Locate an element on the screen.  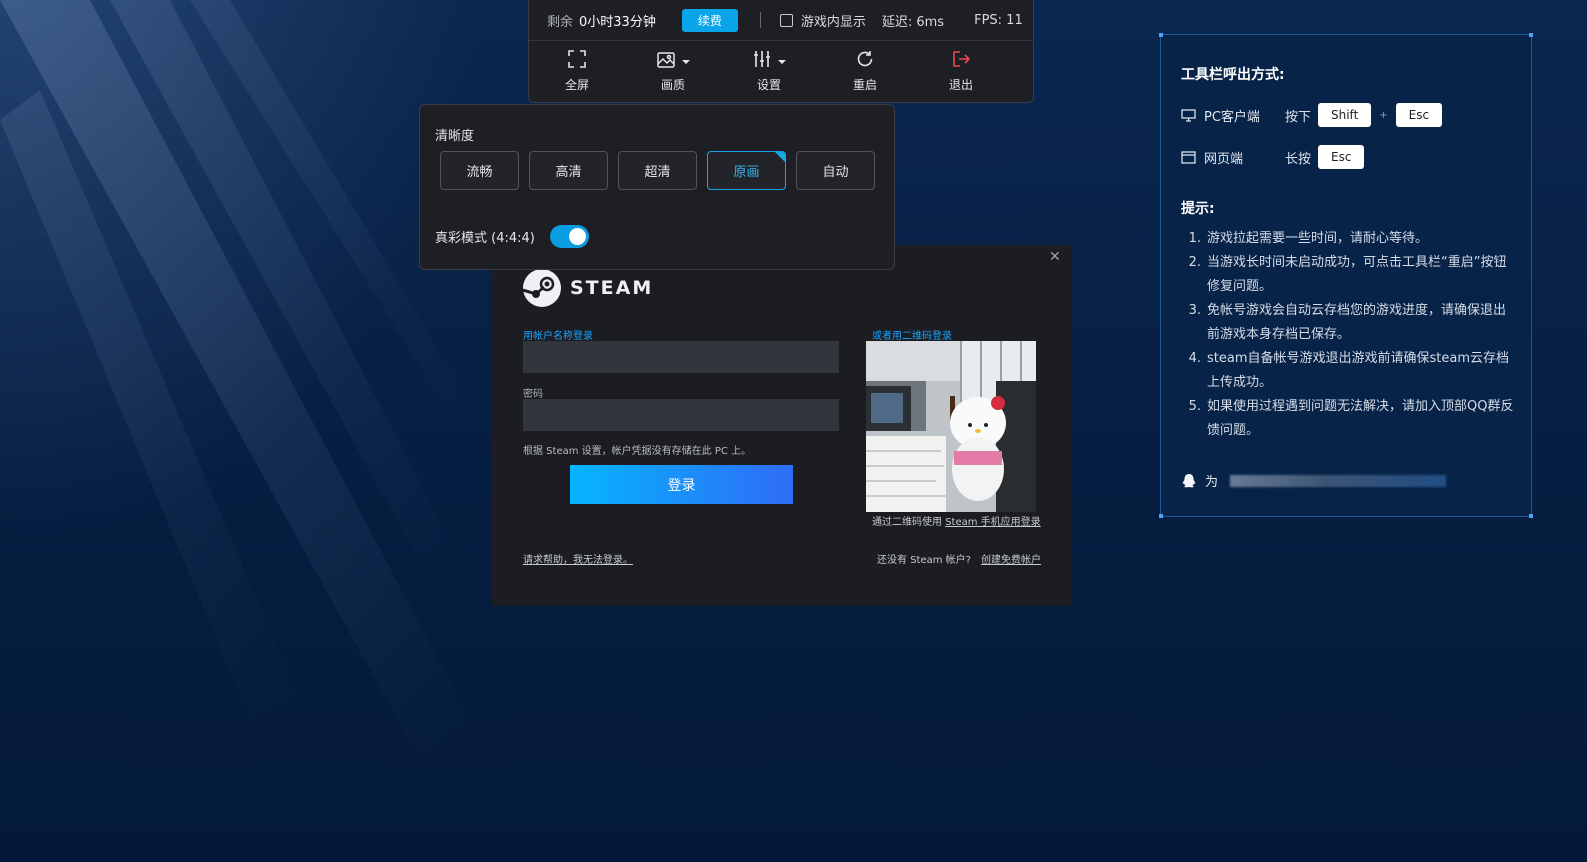
remaining-label: 剩余 is located at coordinates (560, 22).